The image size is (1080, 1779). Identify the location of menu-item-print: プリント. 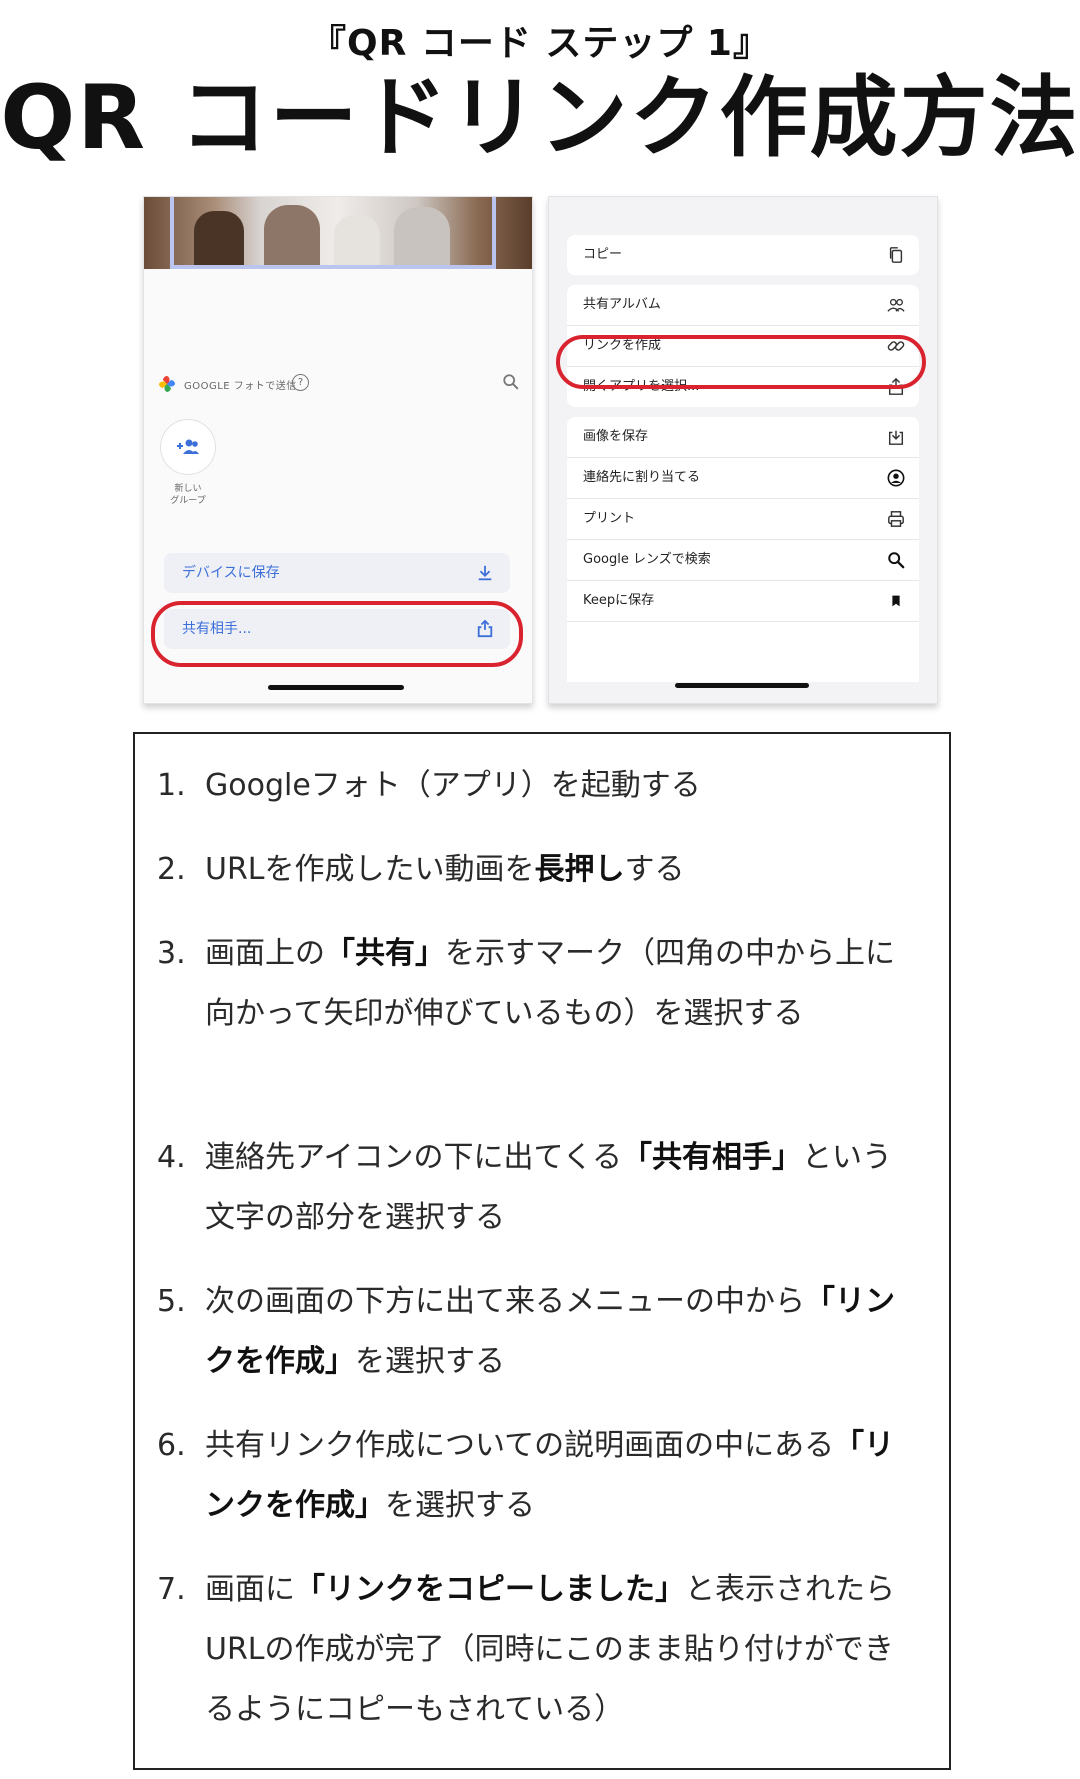
(743, 519).